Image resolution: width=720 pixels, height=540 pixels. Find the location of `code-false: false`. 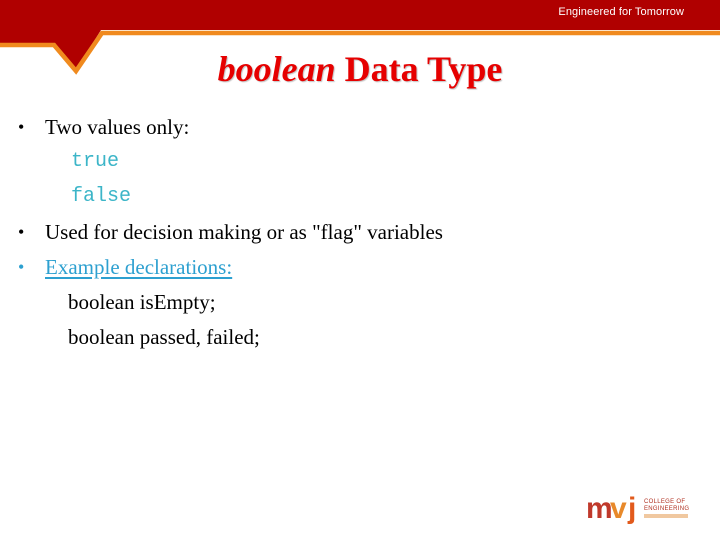

code-false: false is located at coordinates (101, 196).